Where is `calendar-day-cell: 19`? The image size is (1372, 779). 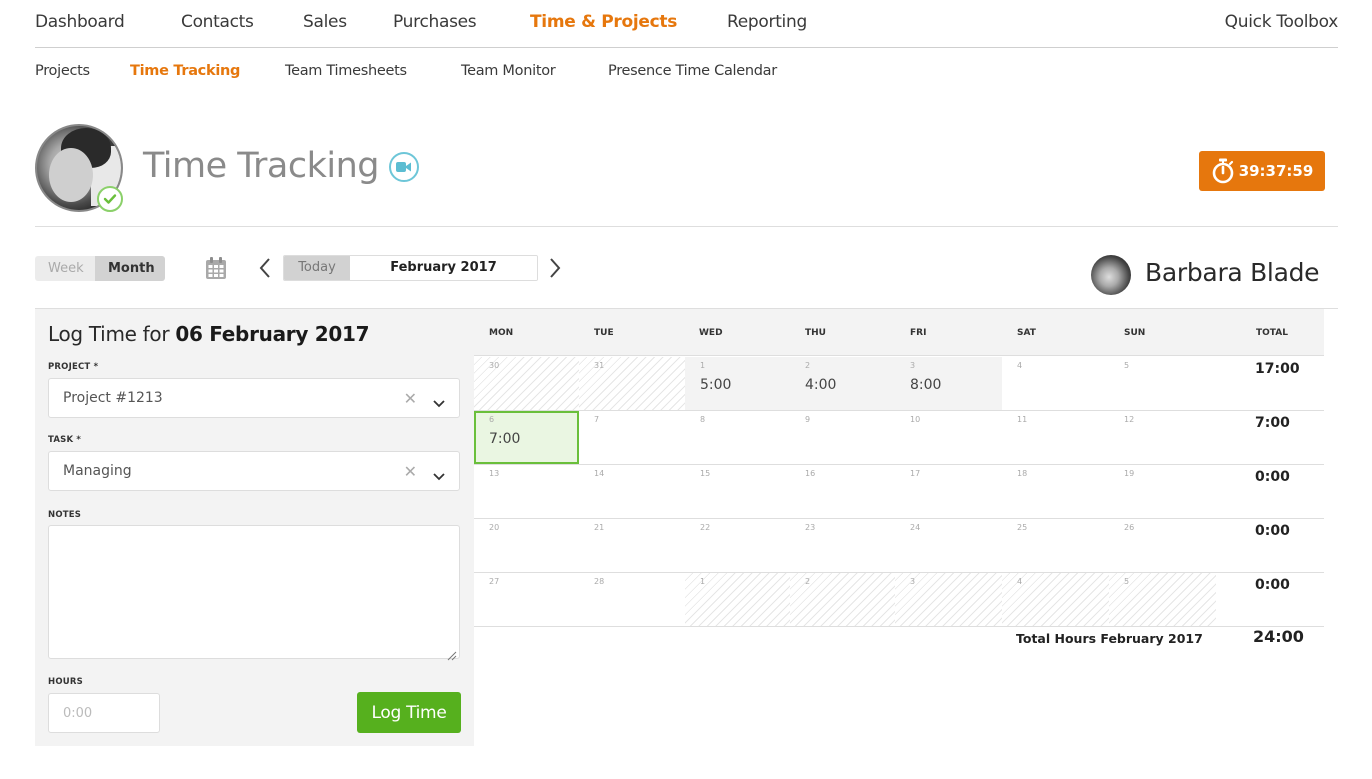 calendar-day-cell: 19 is located at coordinates (1162, 491).